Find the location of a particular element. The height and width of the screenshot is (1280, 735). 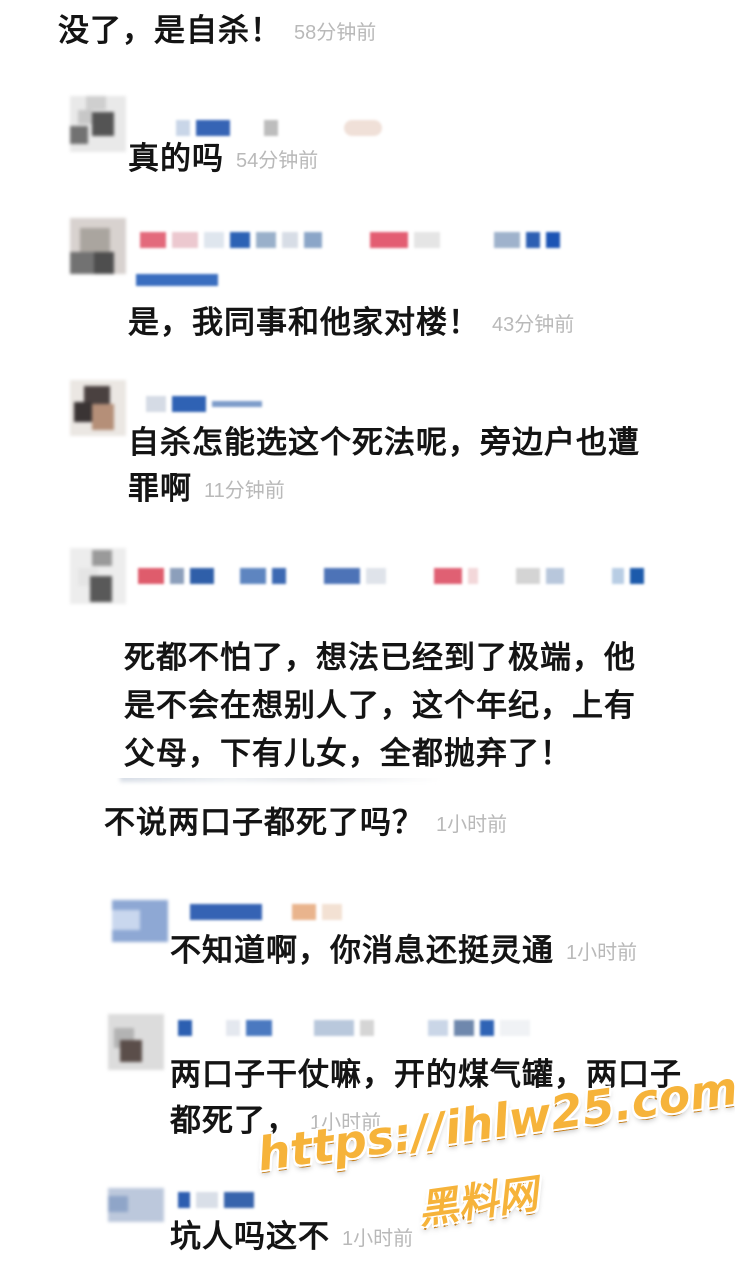

comment-2-time: 1小时前 is located at coordinates (472, 824).